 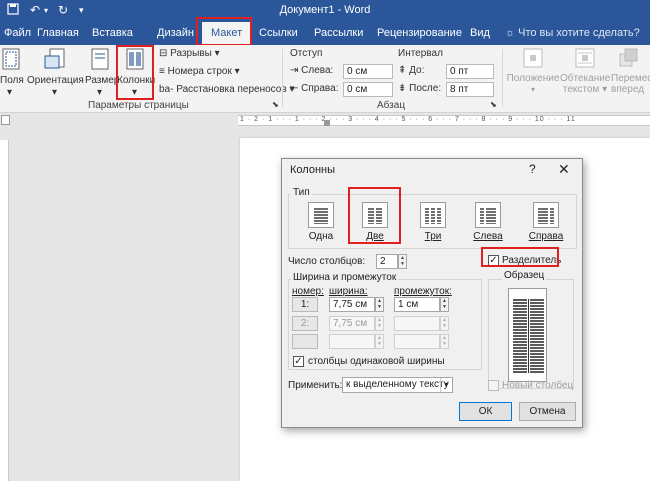 I want to click on col-index, so click(x=305, y=341).